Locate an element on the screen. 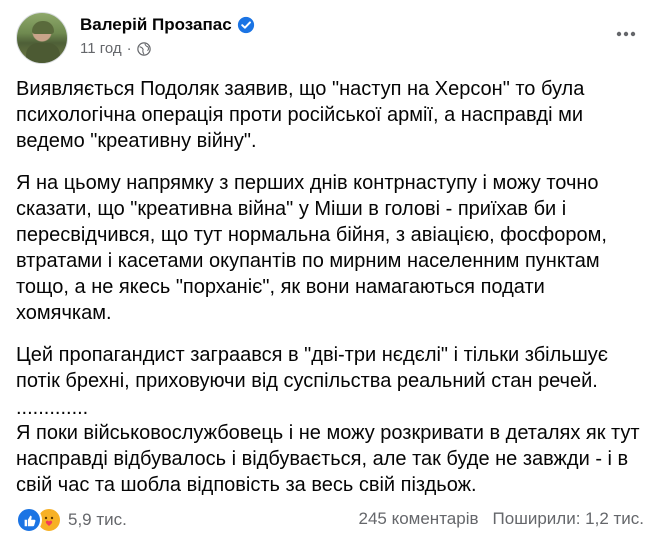 The width and height of the screenshot is (660, 547). post-stats: 245 коментарів Поширили: 1,2 тис. is located at coordinates (502, 519).